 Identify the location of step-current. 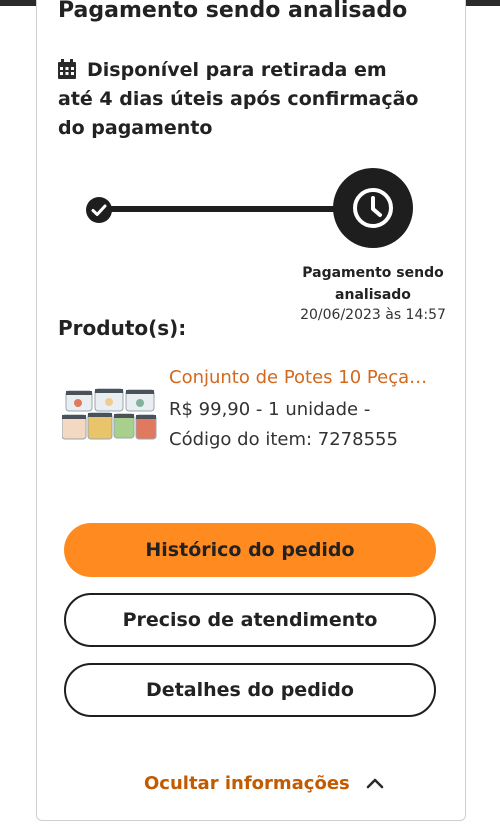
(373, 208).